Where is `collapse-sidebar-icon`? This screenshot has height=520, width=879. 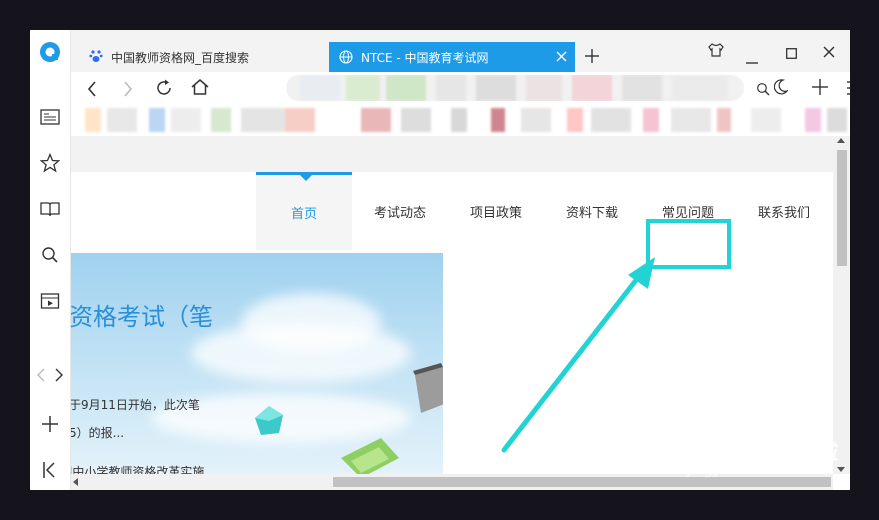
collapse-sidebar-icon is located at coordinates (50, 470).